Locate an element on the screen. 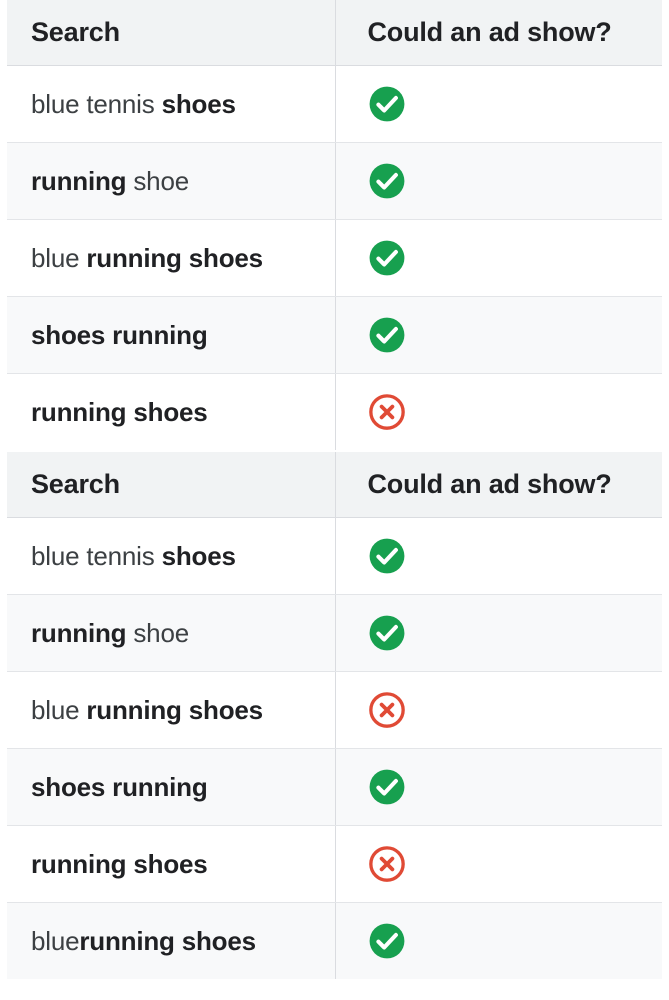 The width and height of the screenshot is (669, 1000). table-row: bluerunning shoes is located at coordinates (334, 940).